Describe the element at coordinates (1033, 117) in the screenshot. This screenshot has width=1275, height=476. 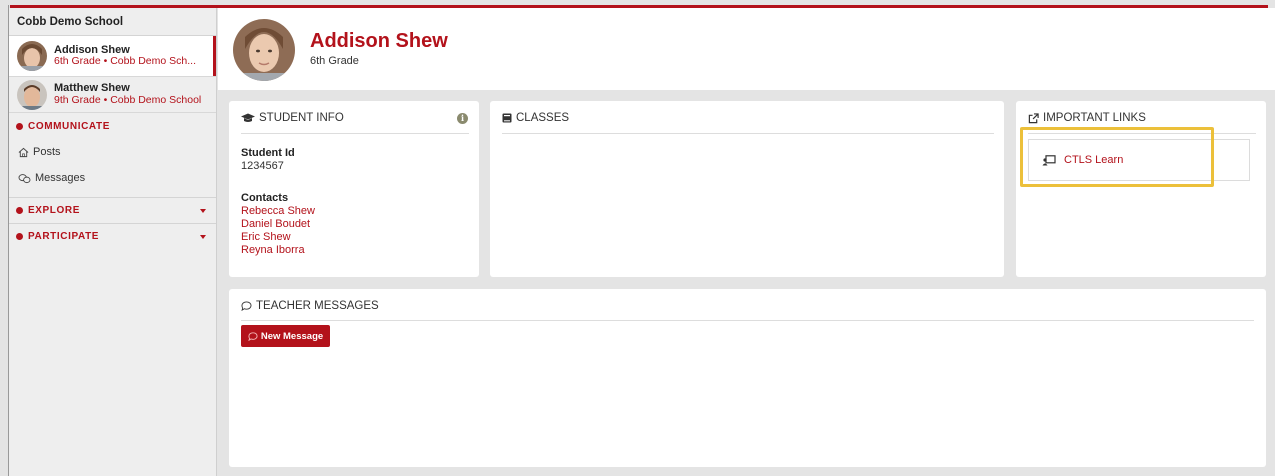
I see `external-link-icon` at that location.